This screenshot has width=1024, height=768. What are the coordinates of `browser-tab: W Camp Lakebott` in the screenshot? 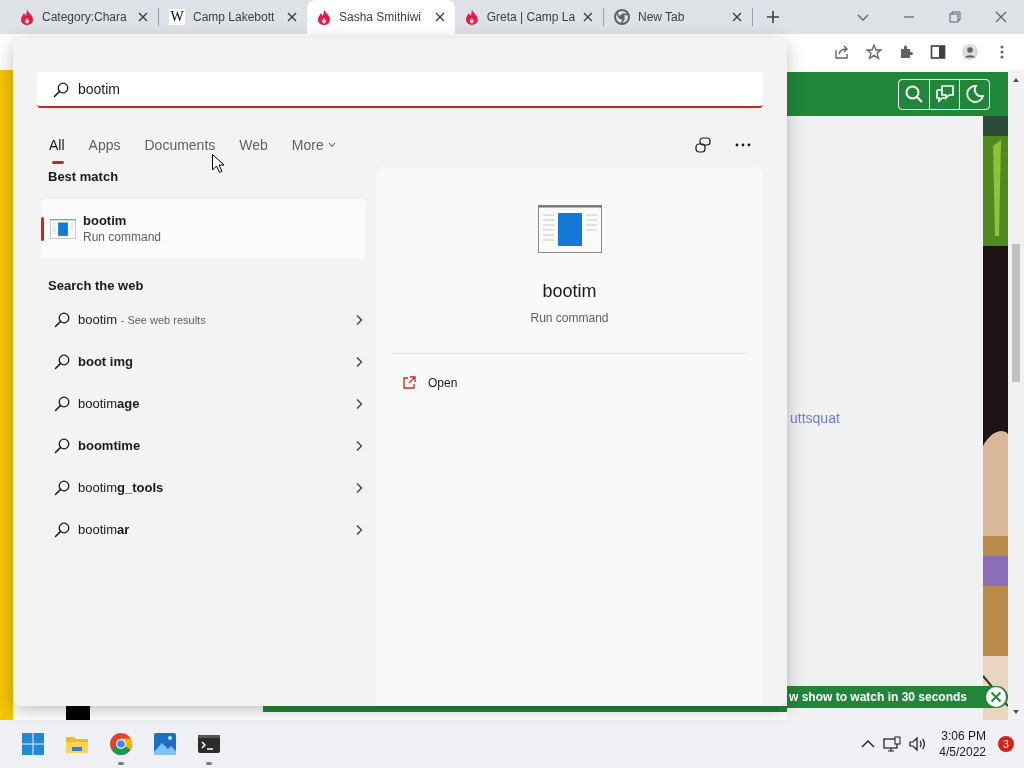 It's located at (233, 17).